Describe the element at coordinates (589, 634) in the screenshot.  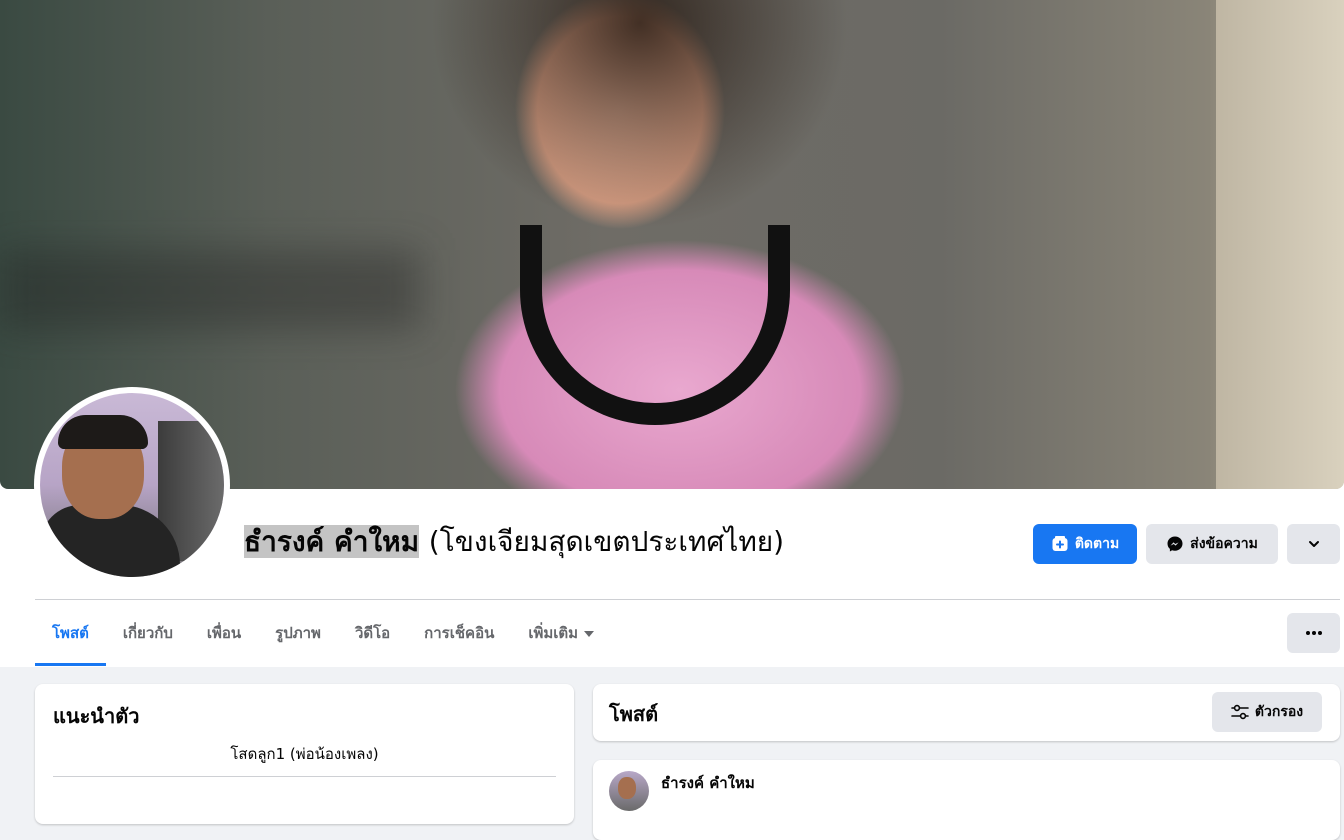
I see `caret-down-icon` at that location.